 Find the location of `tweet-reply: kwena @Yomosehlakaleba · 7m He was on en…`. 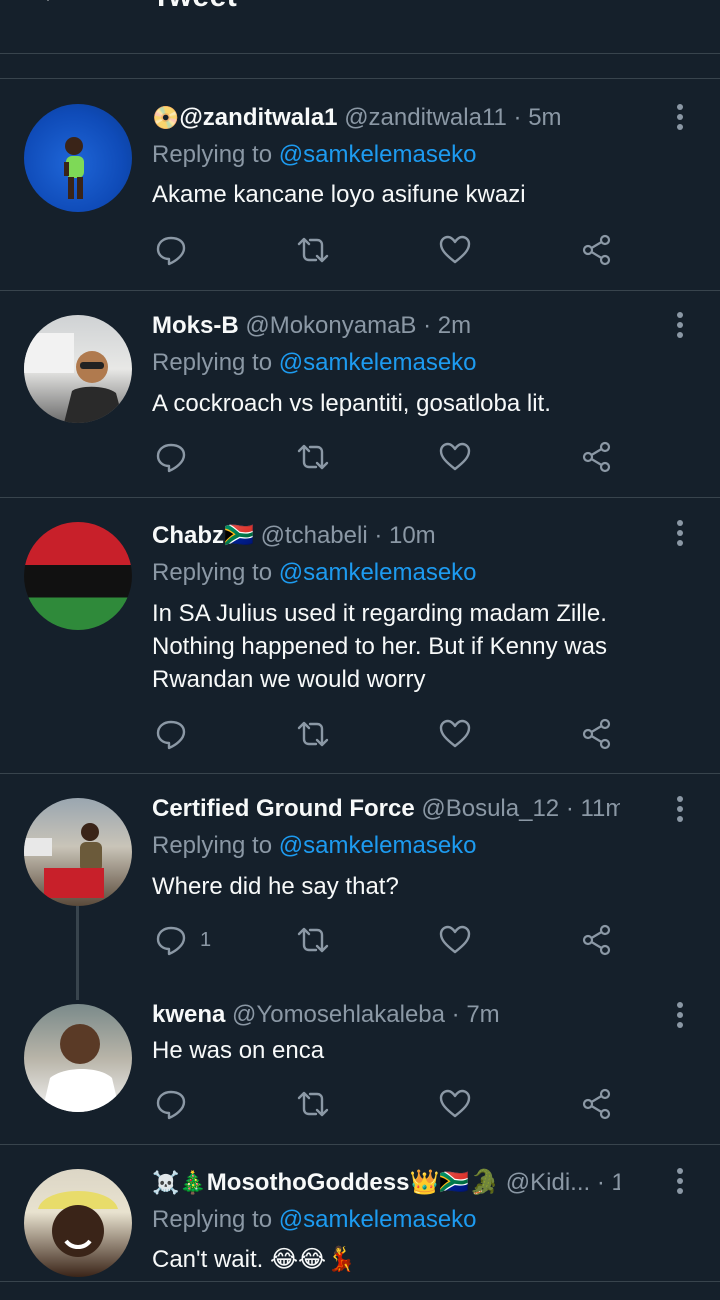

tweet-reply: kwena @Yomosehlakaleba · 7m He was on en… is located at coordinates (360, 1064).